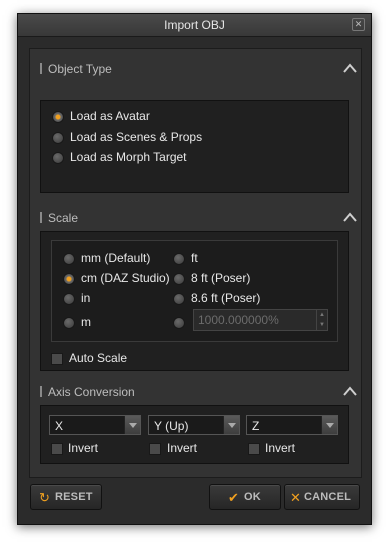 Image resolution: width=386 pixels, height=544 pixels. What do you see at coordinates (125, 278) in the screenshot?
I see `radio-label: cm (DAZ Studio)` at bounding box center [125, 278].